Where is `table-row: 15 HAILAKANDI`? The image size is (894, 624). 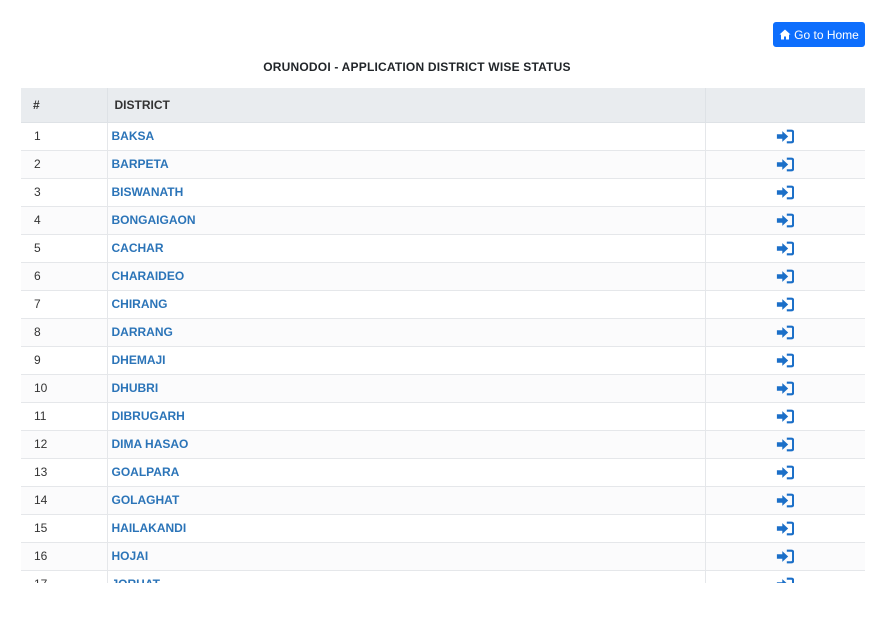 table-row: 15 HAILAKANDI is located at coordinates (443, 528).